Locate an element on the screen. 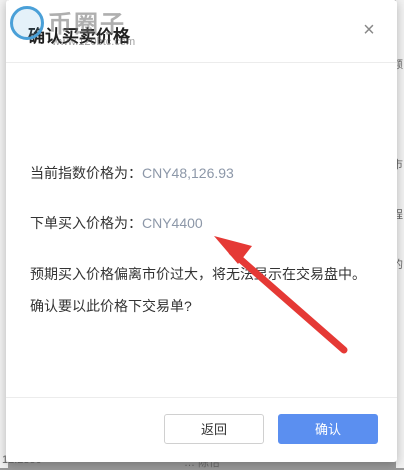 Image resolution: width=404 pixels, height=470 pixels. index-price-line: 当前指数价格为：CNY48,126.93 is located at coordinates (132, 173).